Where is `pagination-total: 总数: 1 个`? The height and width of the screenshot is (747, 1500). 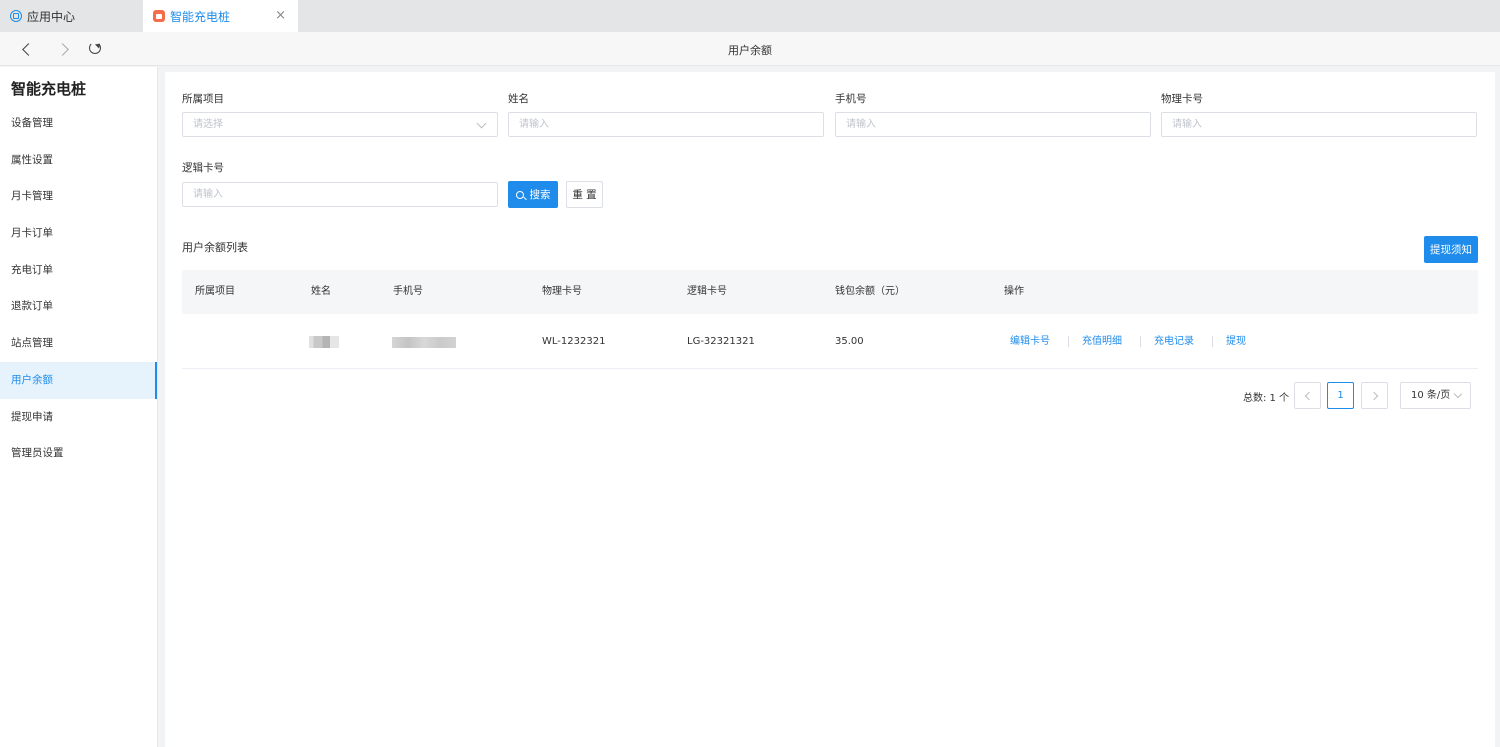
pagination-total: 总数: 1 个 is located at coordinates (1266, 398).